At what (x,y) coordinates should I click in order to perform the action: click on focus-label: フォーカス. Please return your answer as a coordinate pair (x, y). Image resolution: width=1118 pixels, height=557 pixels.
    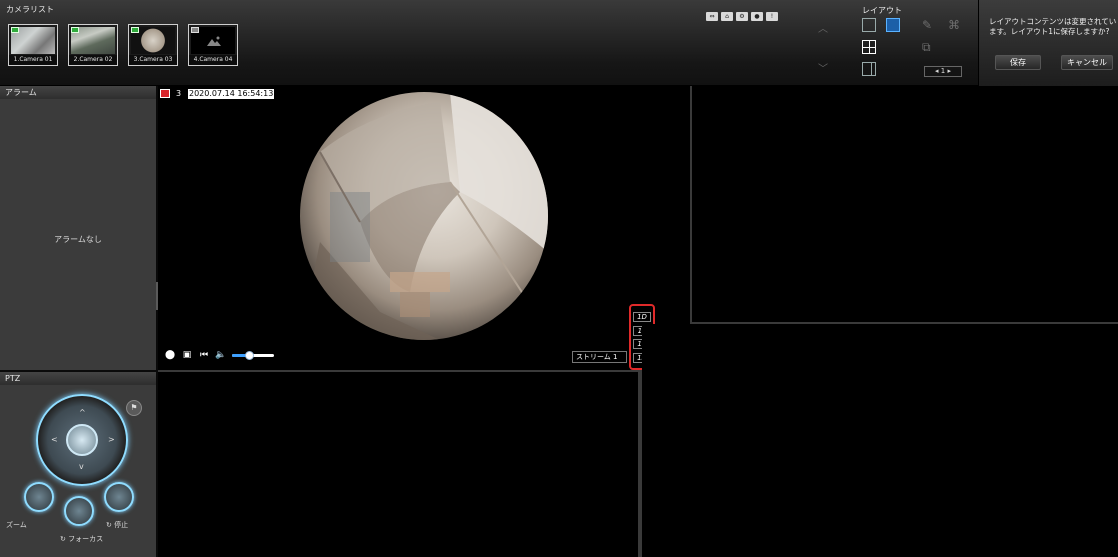
    Looking at the image, I should click on (86, 539).